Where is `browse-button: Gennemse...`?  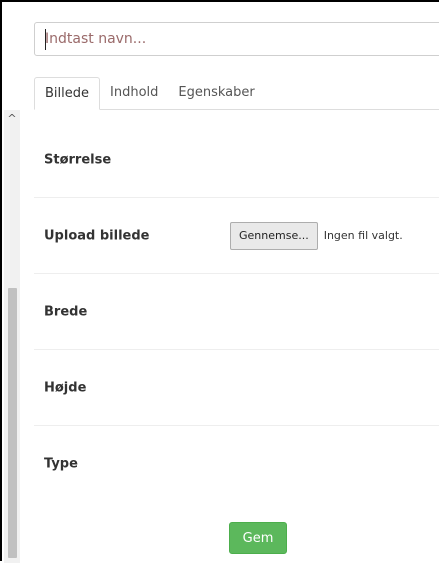
browse-button: Gennemse... is located at coordinates (274, 235).